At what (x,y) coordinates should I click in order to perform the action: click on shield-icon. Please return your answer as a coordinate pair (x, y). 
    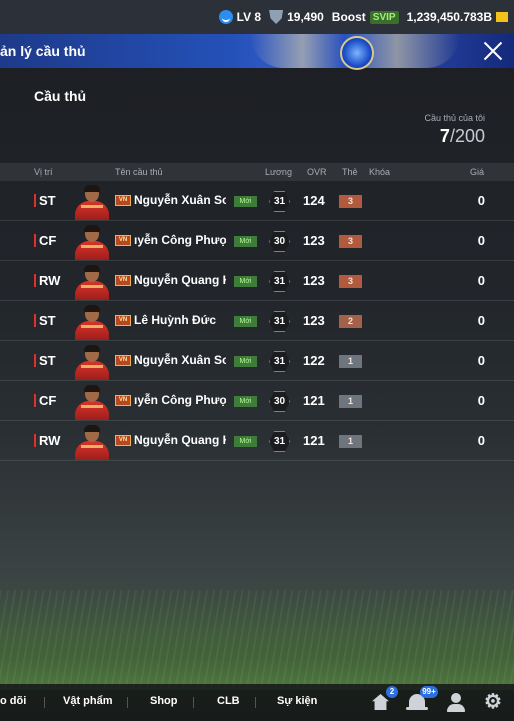
    Looking at the image, I should click on (276, 17).